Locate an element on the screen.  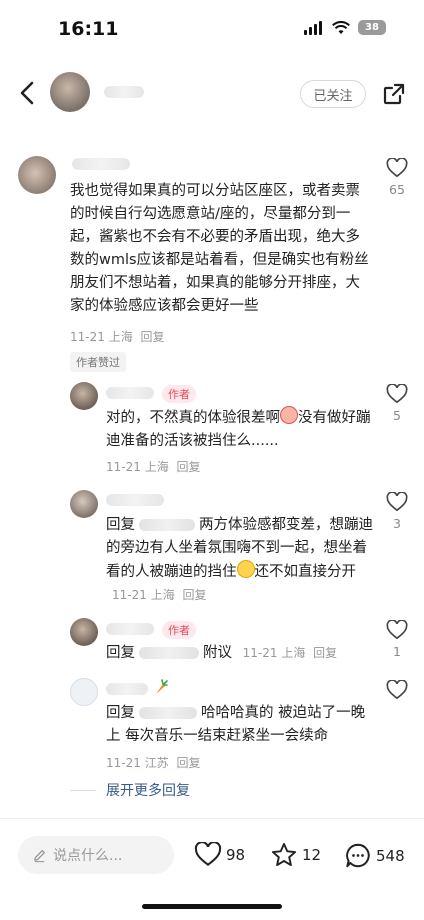
reply-text: 回复 附议 11-21 上海 回复 is located at coordinates (242, 653).